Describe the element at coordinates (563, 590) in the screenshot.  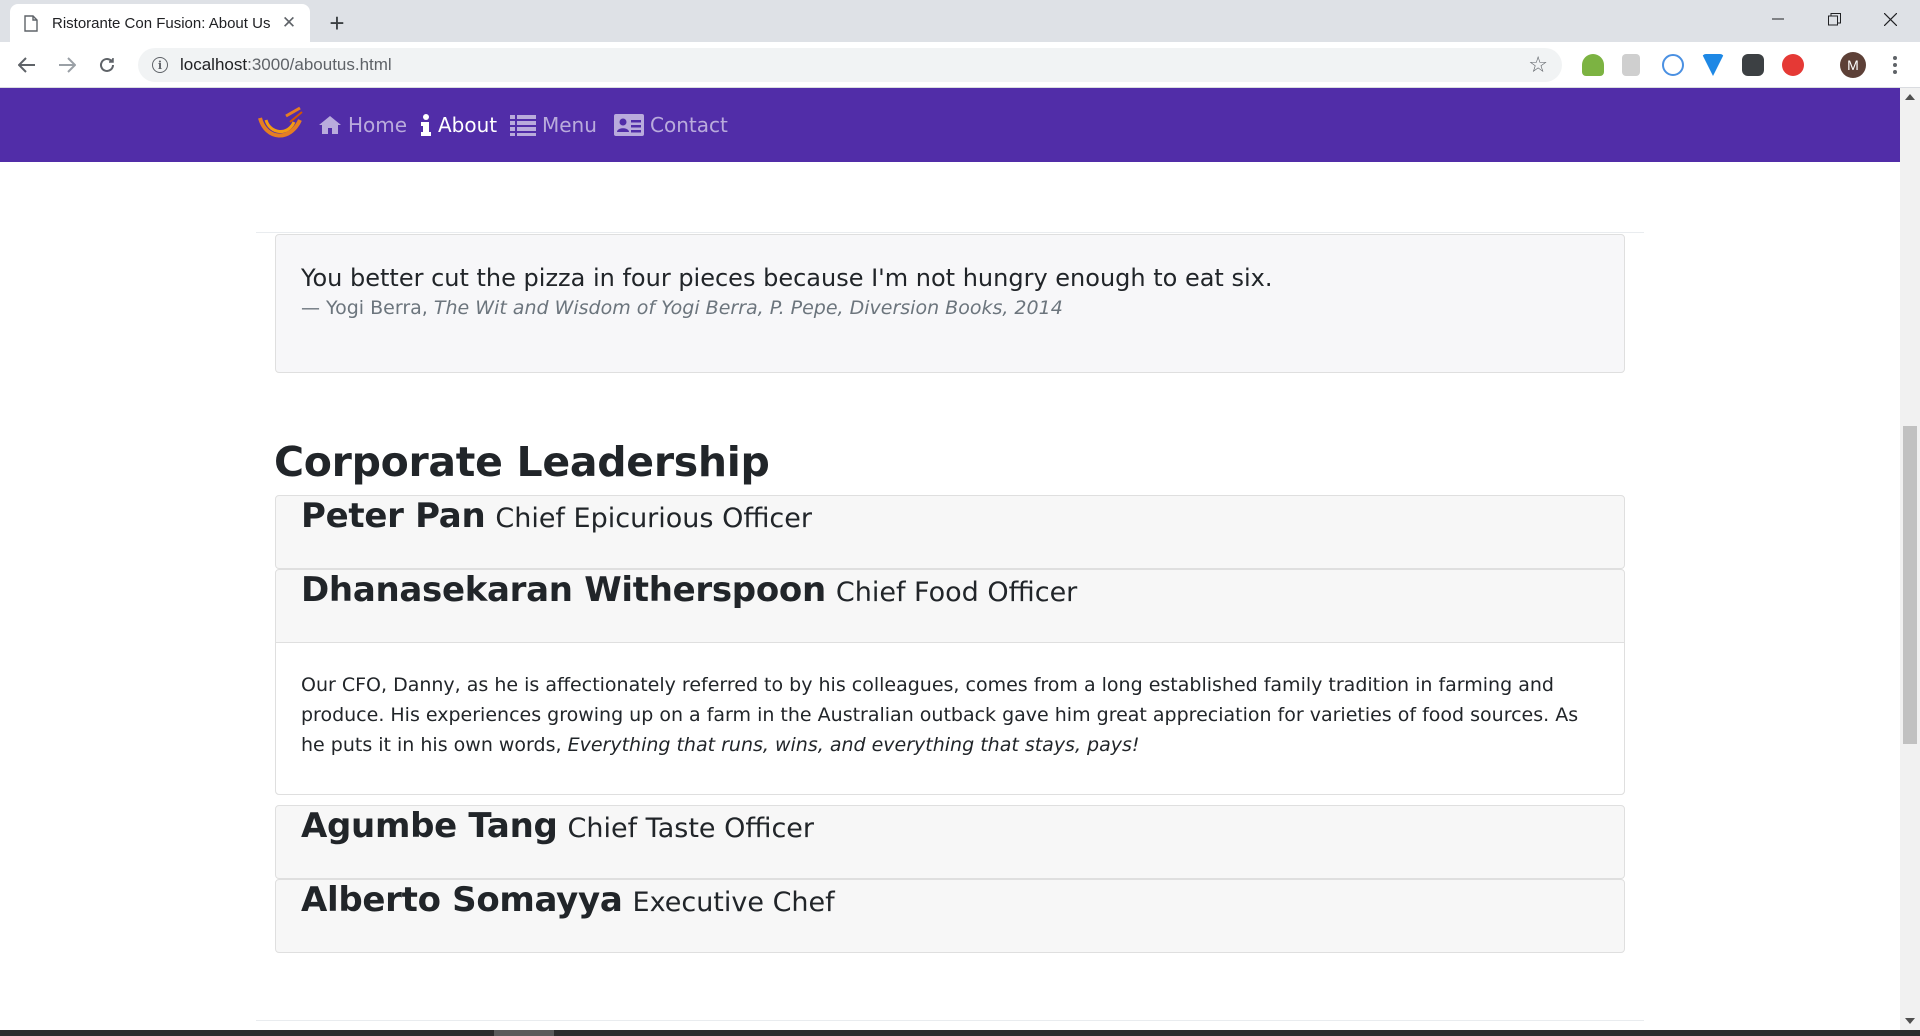
I see `leader-name: Dhanasekaran Witherspoon` at that location.